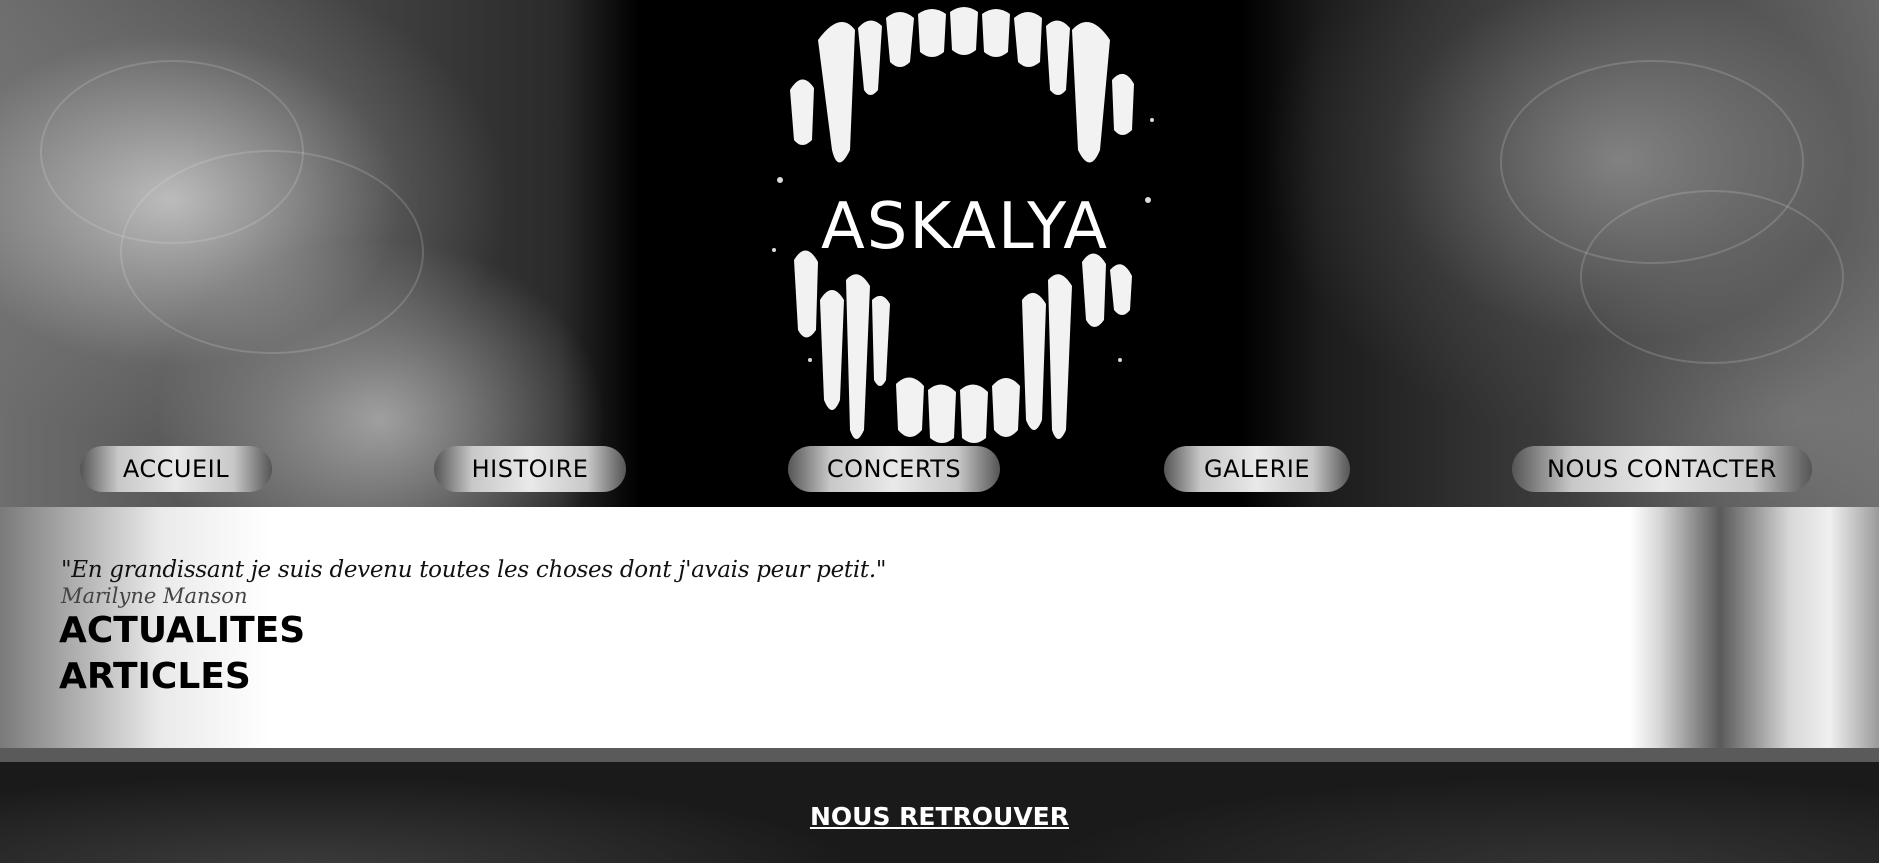 The image size is (1879, 863). Describe the element at coordinates (154, 596) in the screenshot. I see `quote-author: Marilyne Manson` at that location.